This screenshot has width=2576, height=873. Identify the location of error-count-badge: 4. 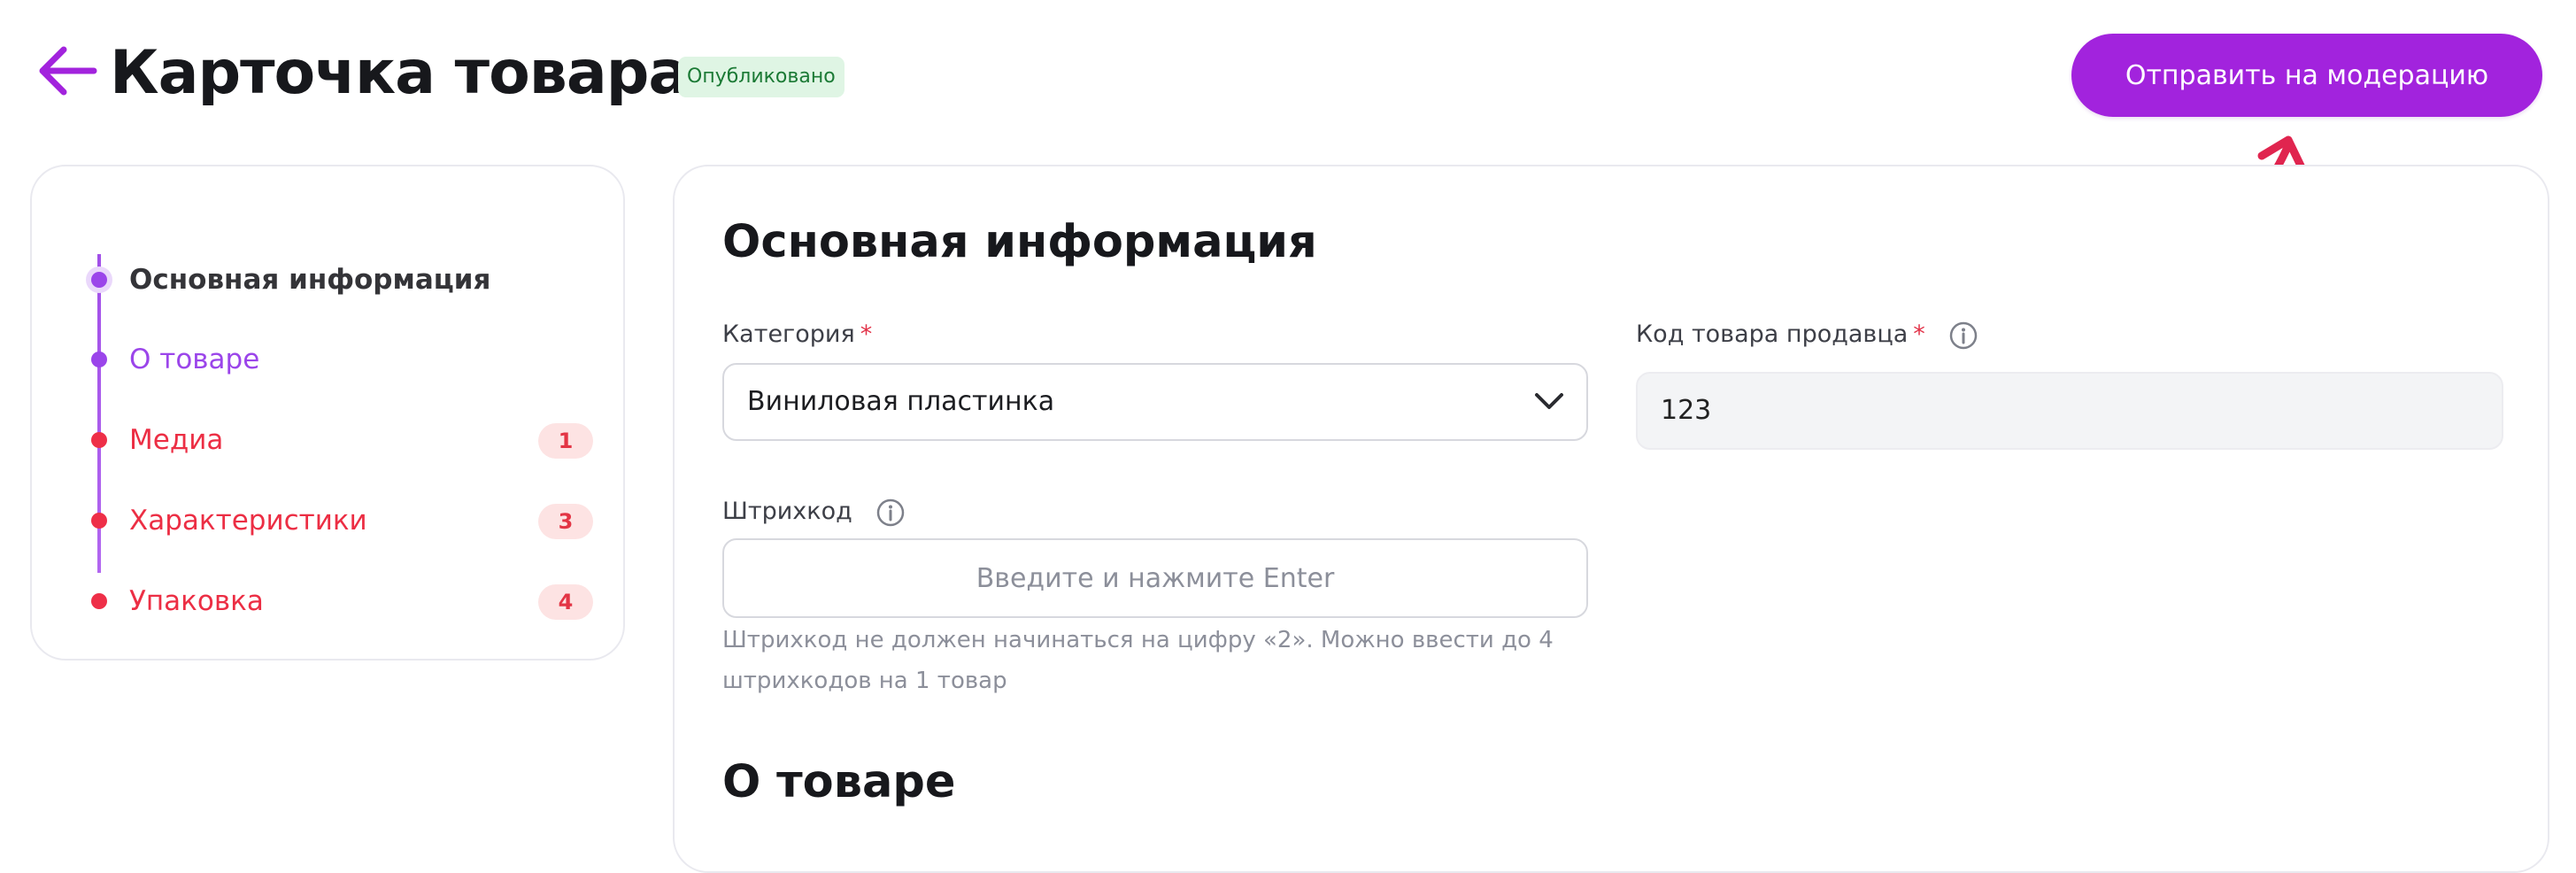
(565, 602).